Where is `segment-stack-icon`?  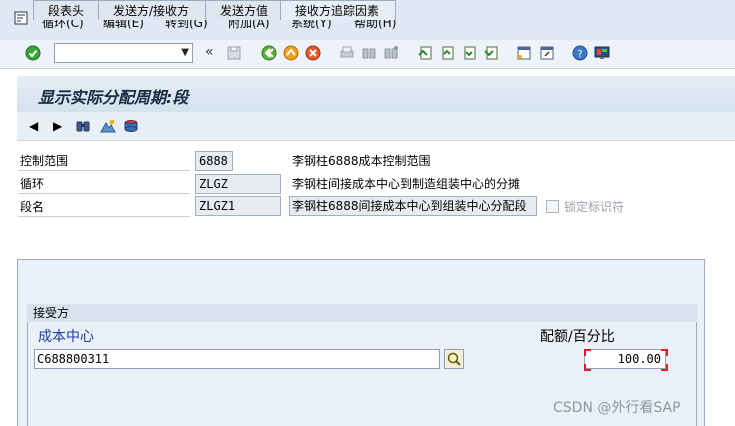
segment-stack-icon is located at coordinates (131, 126).